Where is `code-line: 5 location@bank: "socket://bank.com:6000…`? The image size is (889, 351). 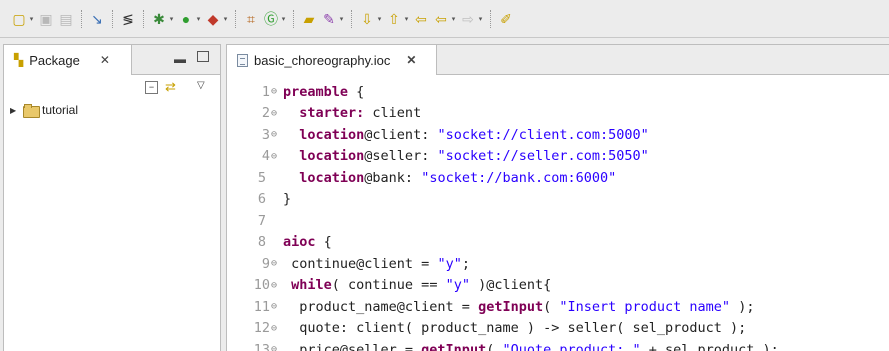 code-line: 5 location@bank: "socket://bank.com:6000… is located at coordinates (558, 178).